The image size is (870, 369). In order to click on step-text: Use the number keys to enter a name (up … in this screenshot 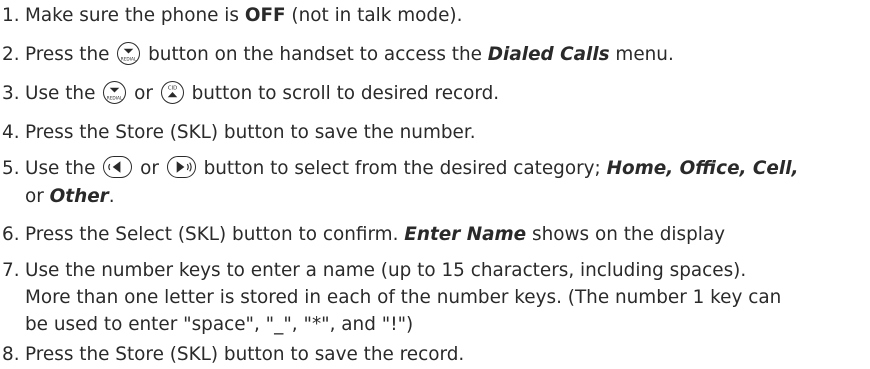, I will do `click(386, 270)`.